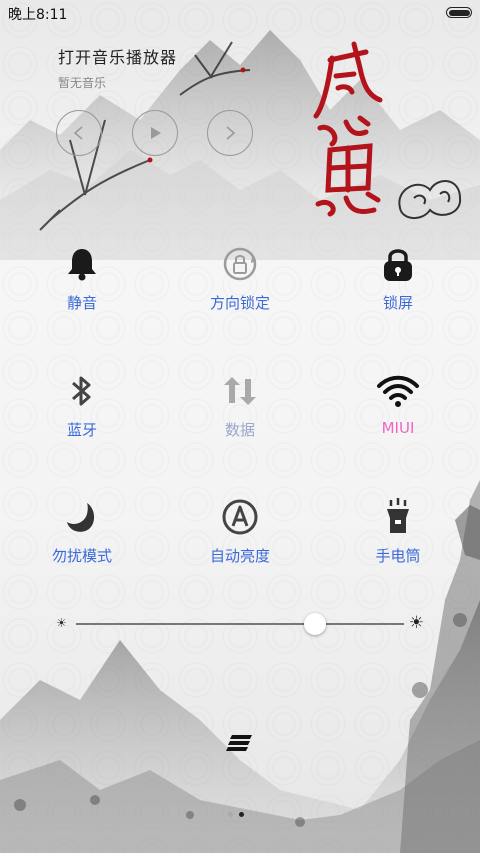  I want to click on toggle-mobile-data: 数据, so click(240, 404).